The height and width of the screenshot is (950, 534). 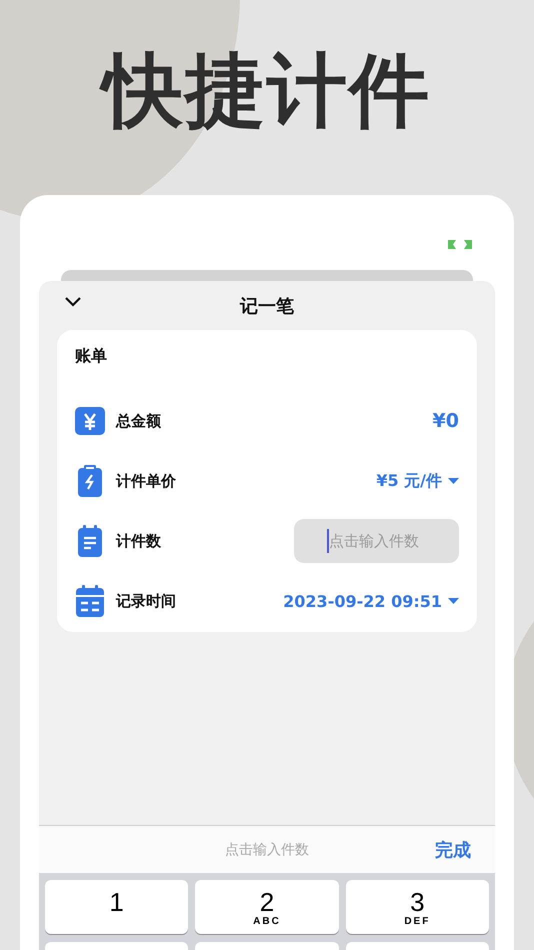 What do you see at coordinates (417, 481) in the screenshot?
I see `dropdown-button: ¥5 元/件` at bounding box center [417, 481].